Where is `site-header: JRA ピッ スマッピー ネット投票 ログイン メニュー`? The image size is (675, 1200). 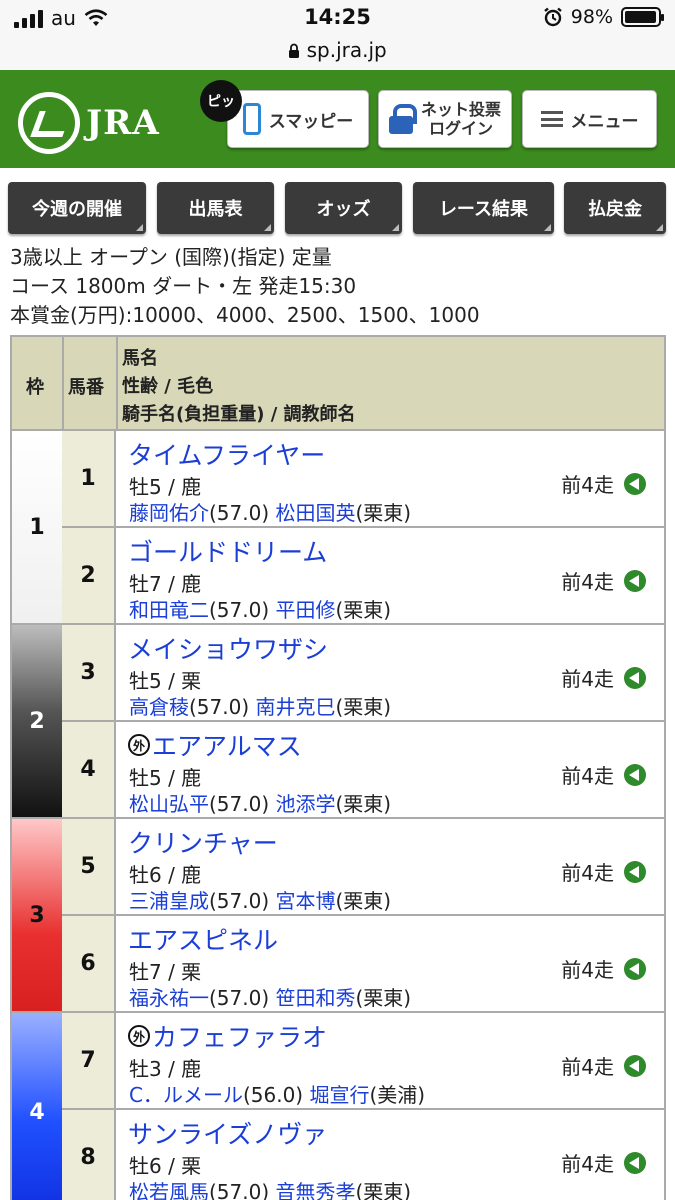
site-header: JRA ピッ スマッピー ネット投票 ログイン メニュー is located at coordinates (337, 119).